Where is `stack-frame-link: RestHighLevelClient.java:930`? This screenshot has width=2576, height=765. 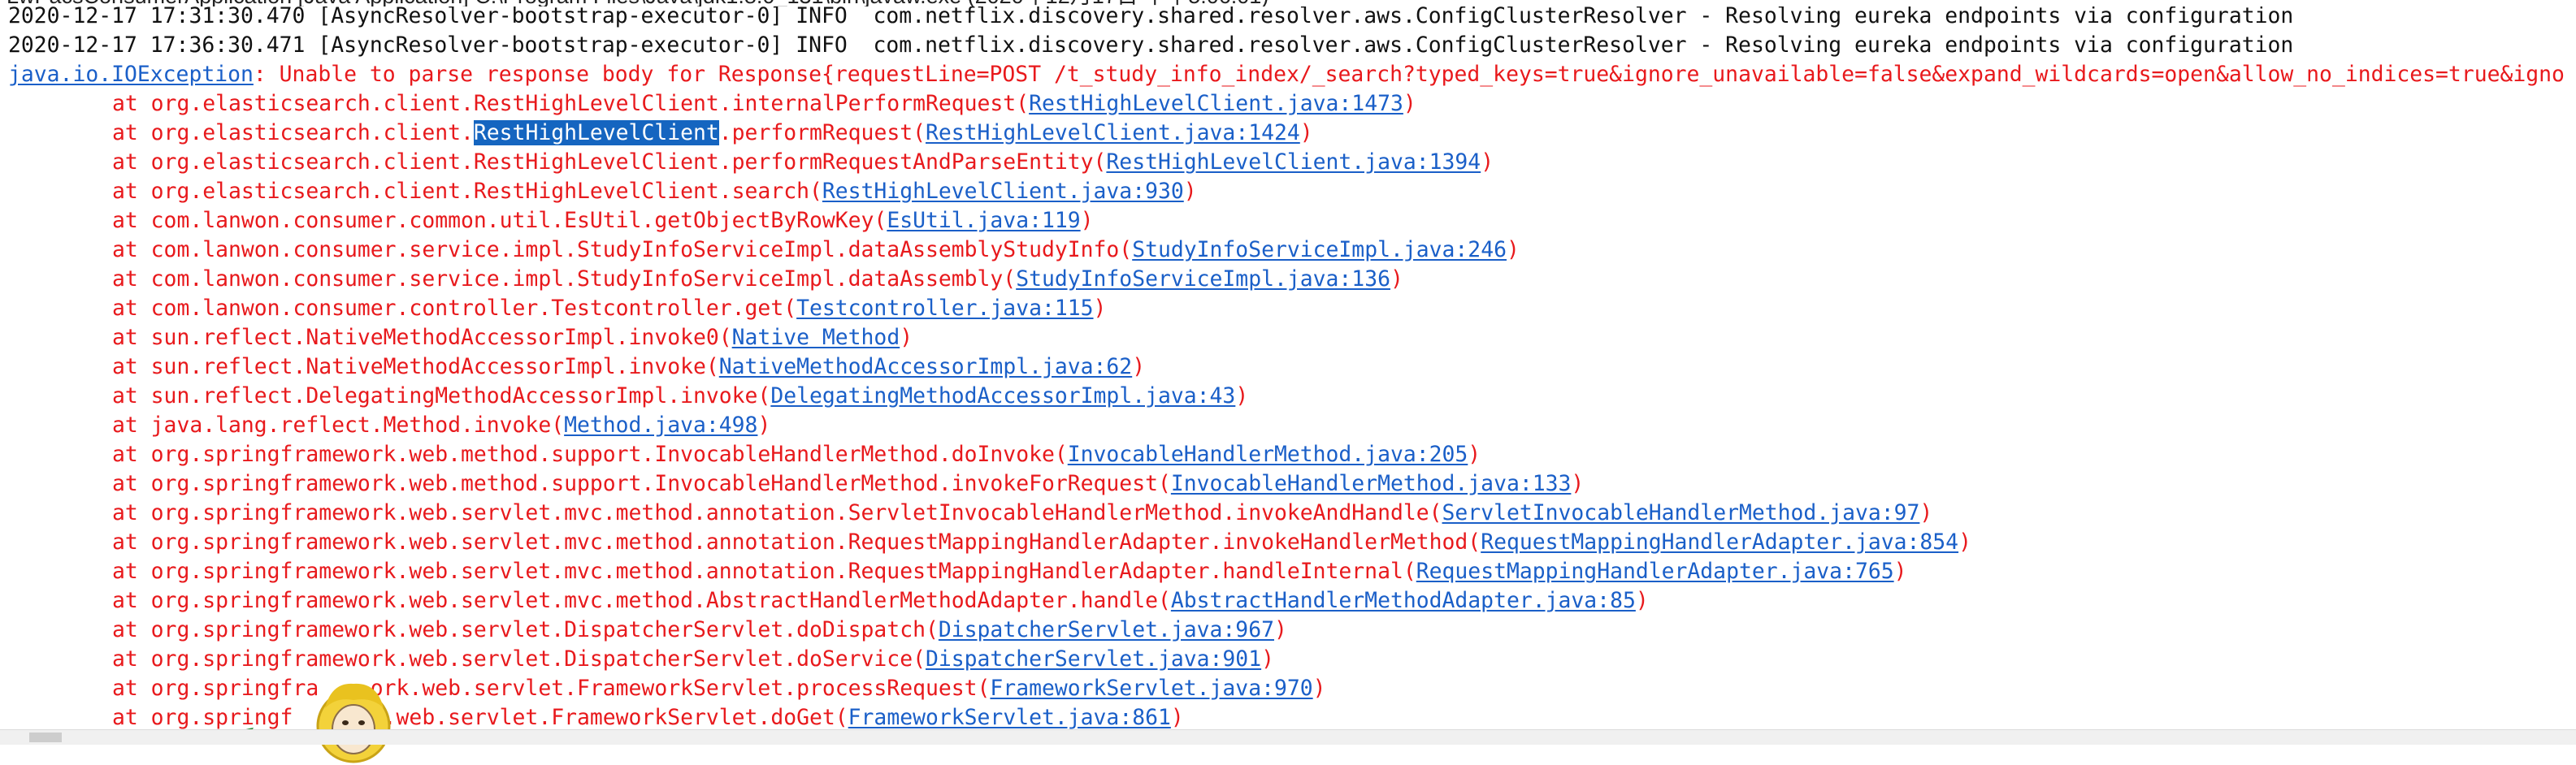
stack-frame-link: RestHighLevelClient.java:930 is located at coordinates (1003, 191).